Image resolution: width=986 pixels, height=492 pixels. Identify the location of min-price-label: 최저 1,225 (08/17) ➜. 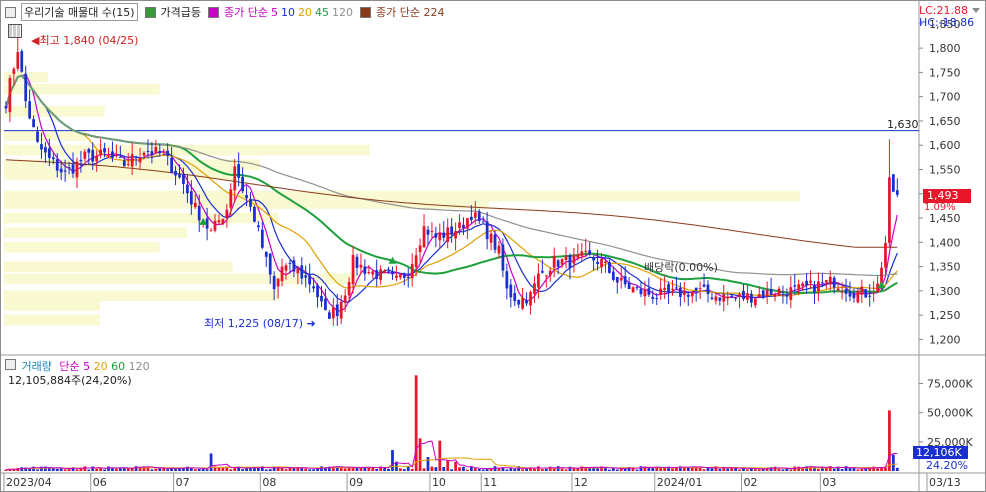
(260, 323).